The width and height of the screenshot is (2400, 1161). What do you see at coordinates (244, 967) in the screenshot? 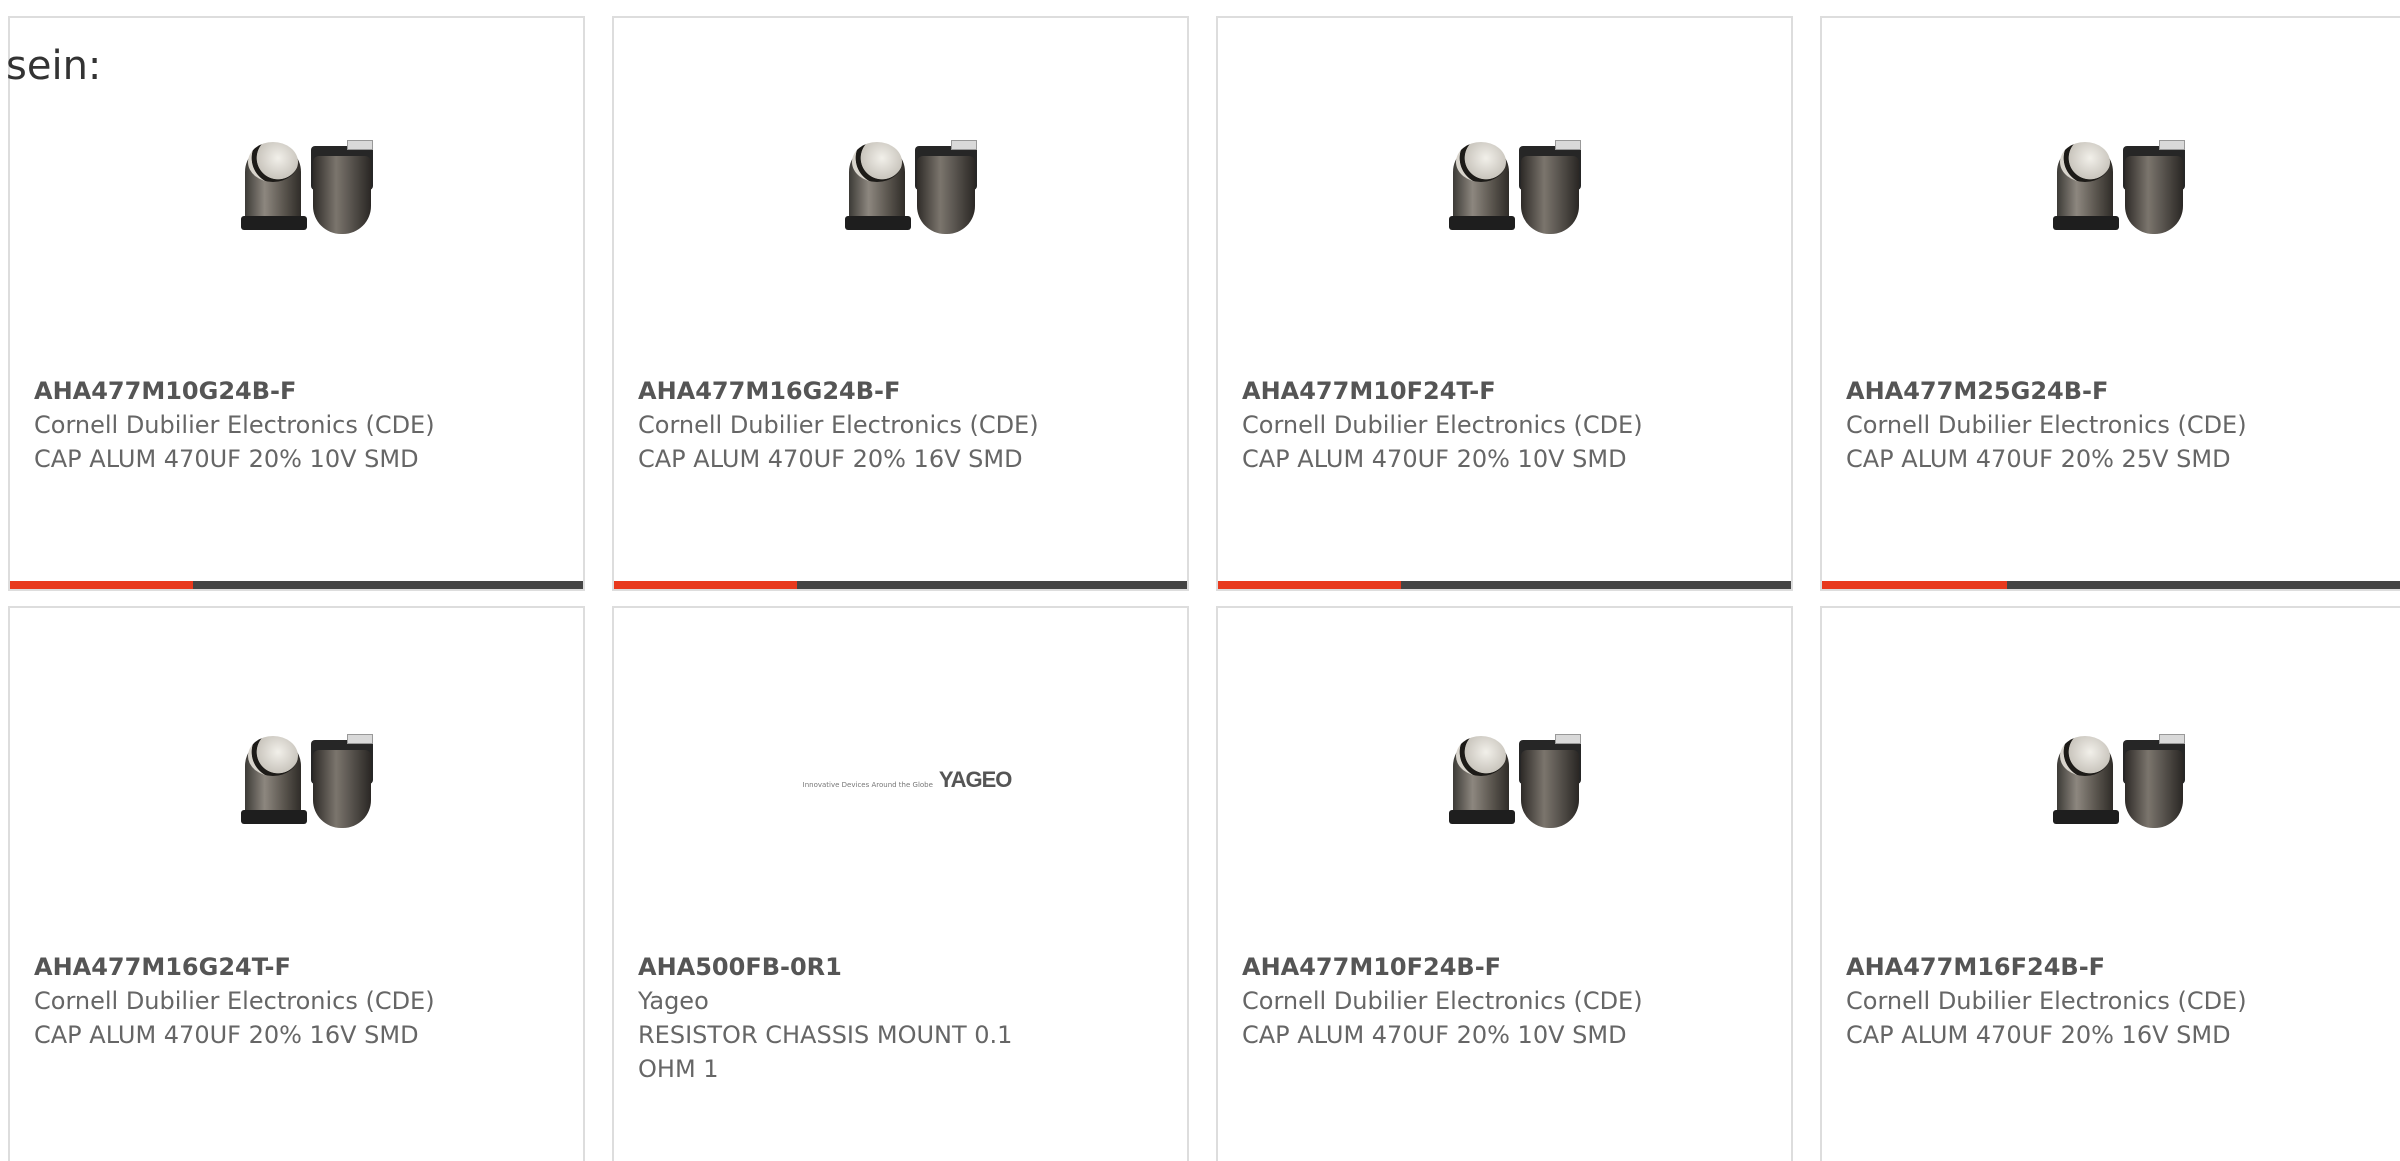
I see `part-number-link: AHA477M16G24T-F` at bounding box center [244, 967].